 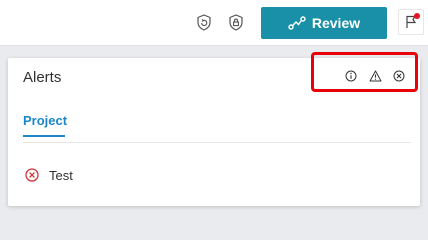 What do you see at coordinates (45, 120) in the screenshot?
I see `tab-project: Project` at bounding box center [45, 120].